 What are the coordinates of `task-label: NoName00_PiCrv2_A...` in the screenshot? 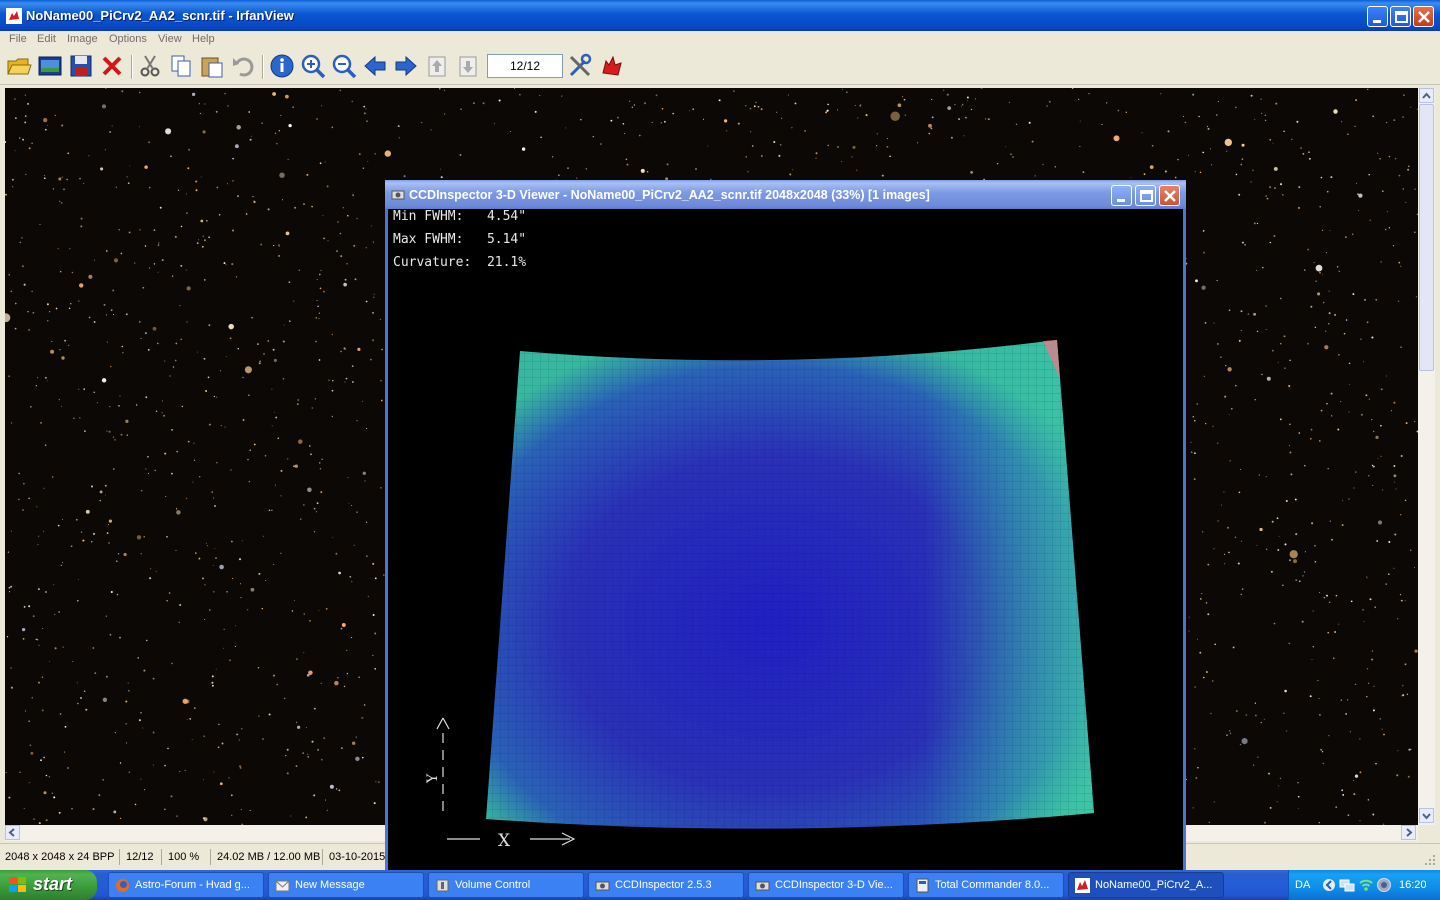 It's located at (1154, 885).